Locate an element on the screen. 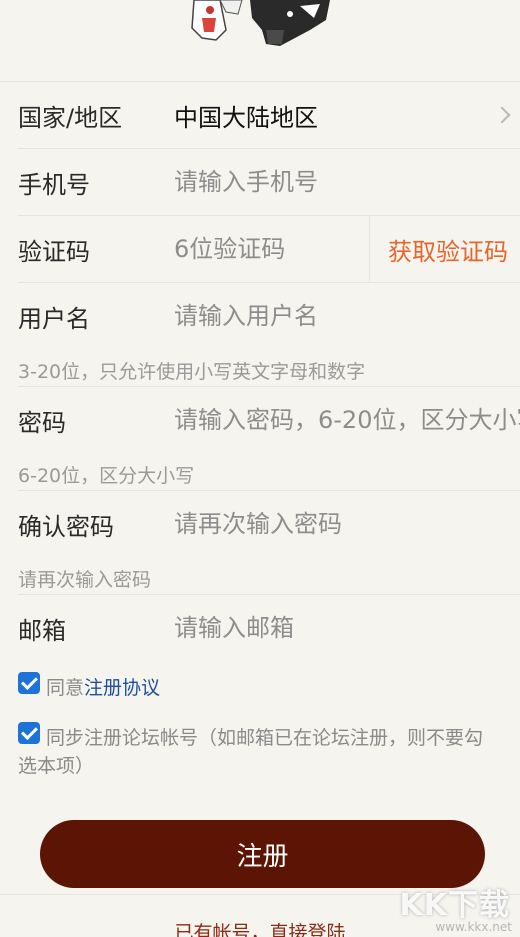 This screenshot has height=937, width=520. password-label: 密码 is located at coordinates (42, 422).